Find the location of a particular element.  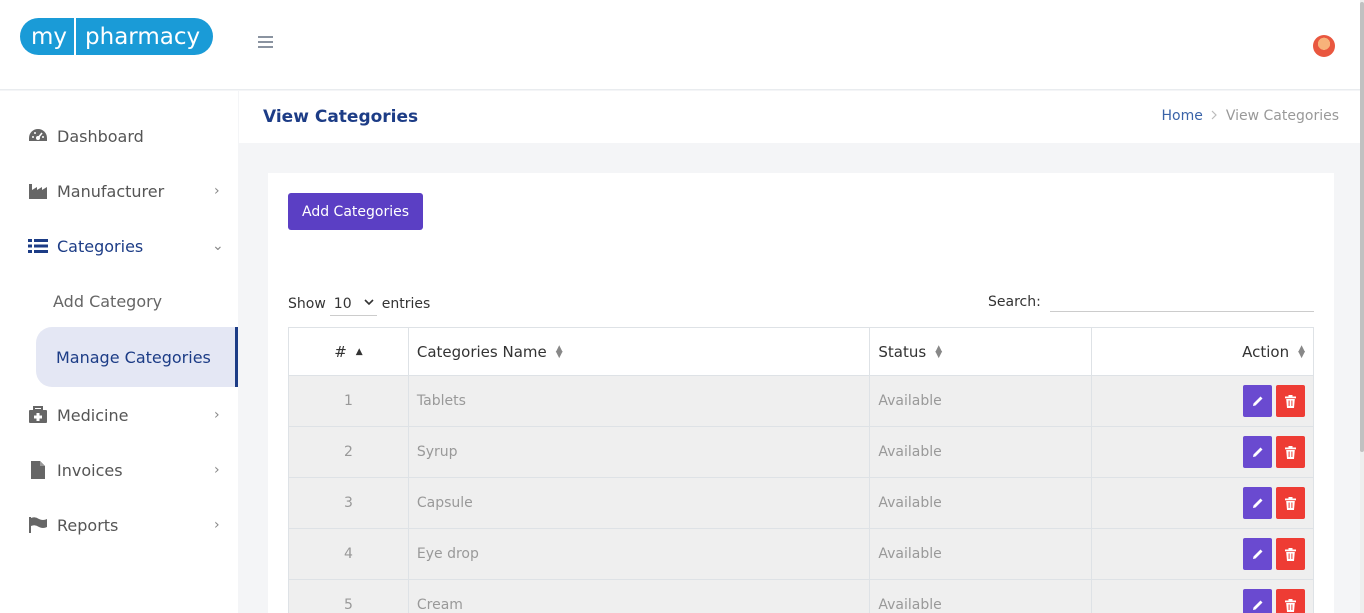

table-row: 3 Capsule Available is located at coordinates (801, 503).